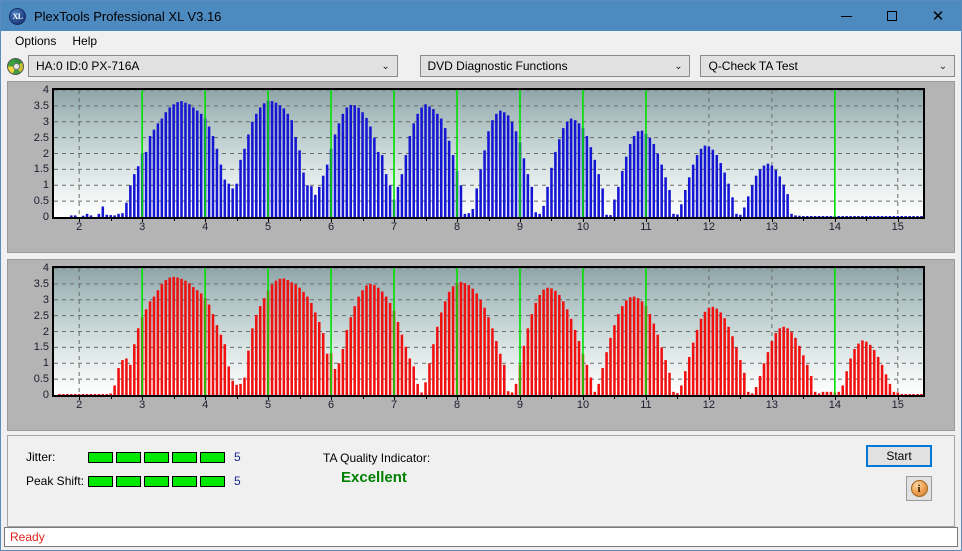  Describe the element at coordinates (827, 66) in the screenshot. I see `test-select: Q-Check TA Test ⌄` at that location.